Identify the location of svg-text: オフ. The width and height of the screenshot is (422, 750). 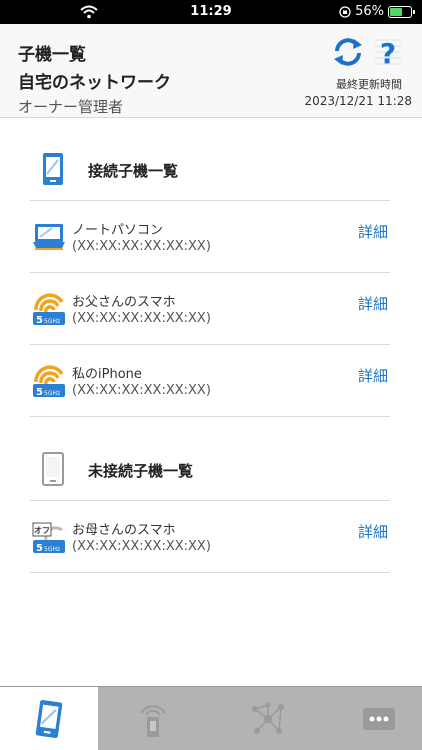
(42, 530).